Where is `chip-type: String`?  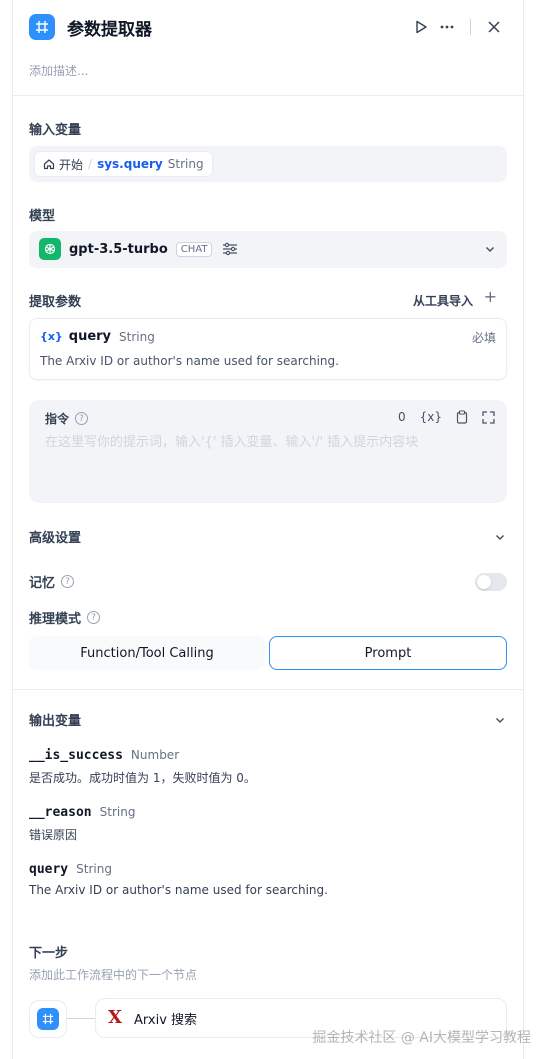
chip-type: String is located at coordinates (185, 164).